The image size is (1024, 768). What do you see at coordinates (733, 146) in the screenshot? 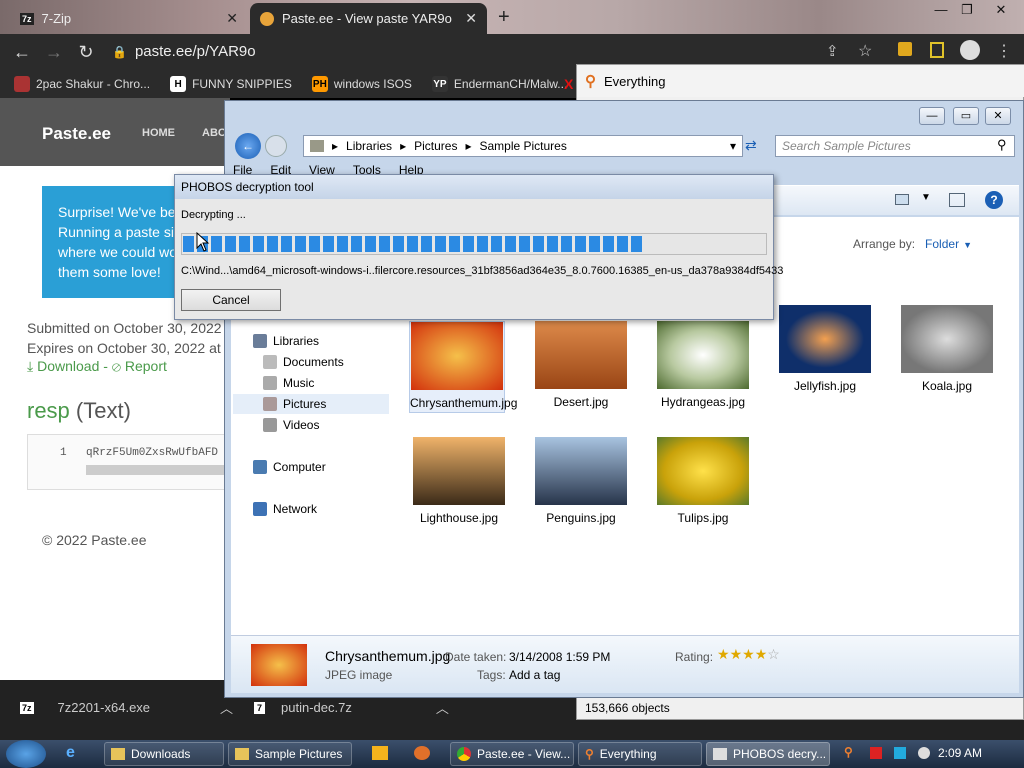
I see `chevron-down-icon: ▾` at bounding box center [733, 146].